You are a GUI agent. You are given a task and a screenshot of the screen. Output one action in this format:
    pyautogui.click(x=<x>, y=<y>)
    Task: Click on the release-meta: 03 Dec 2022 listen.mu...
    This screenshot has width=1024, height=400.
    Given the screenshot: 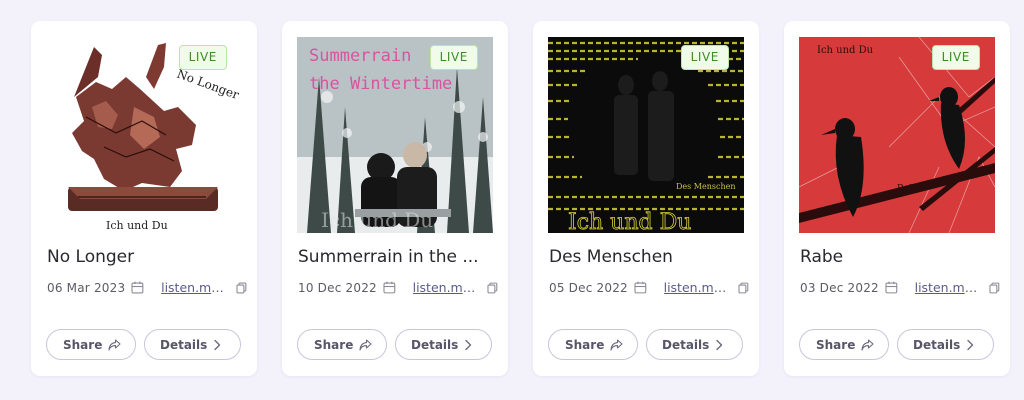 What is the action you would take?
    pyautogui.click(x=900, y=287)
    